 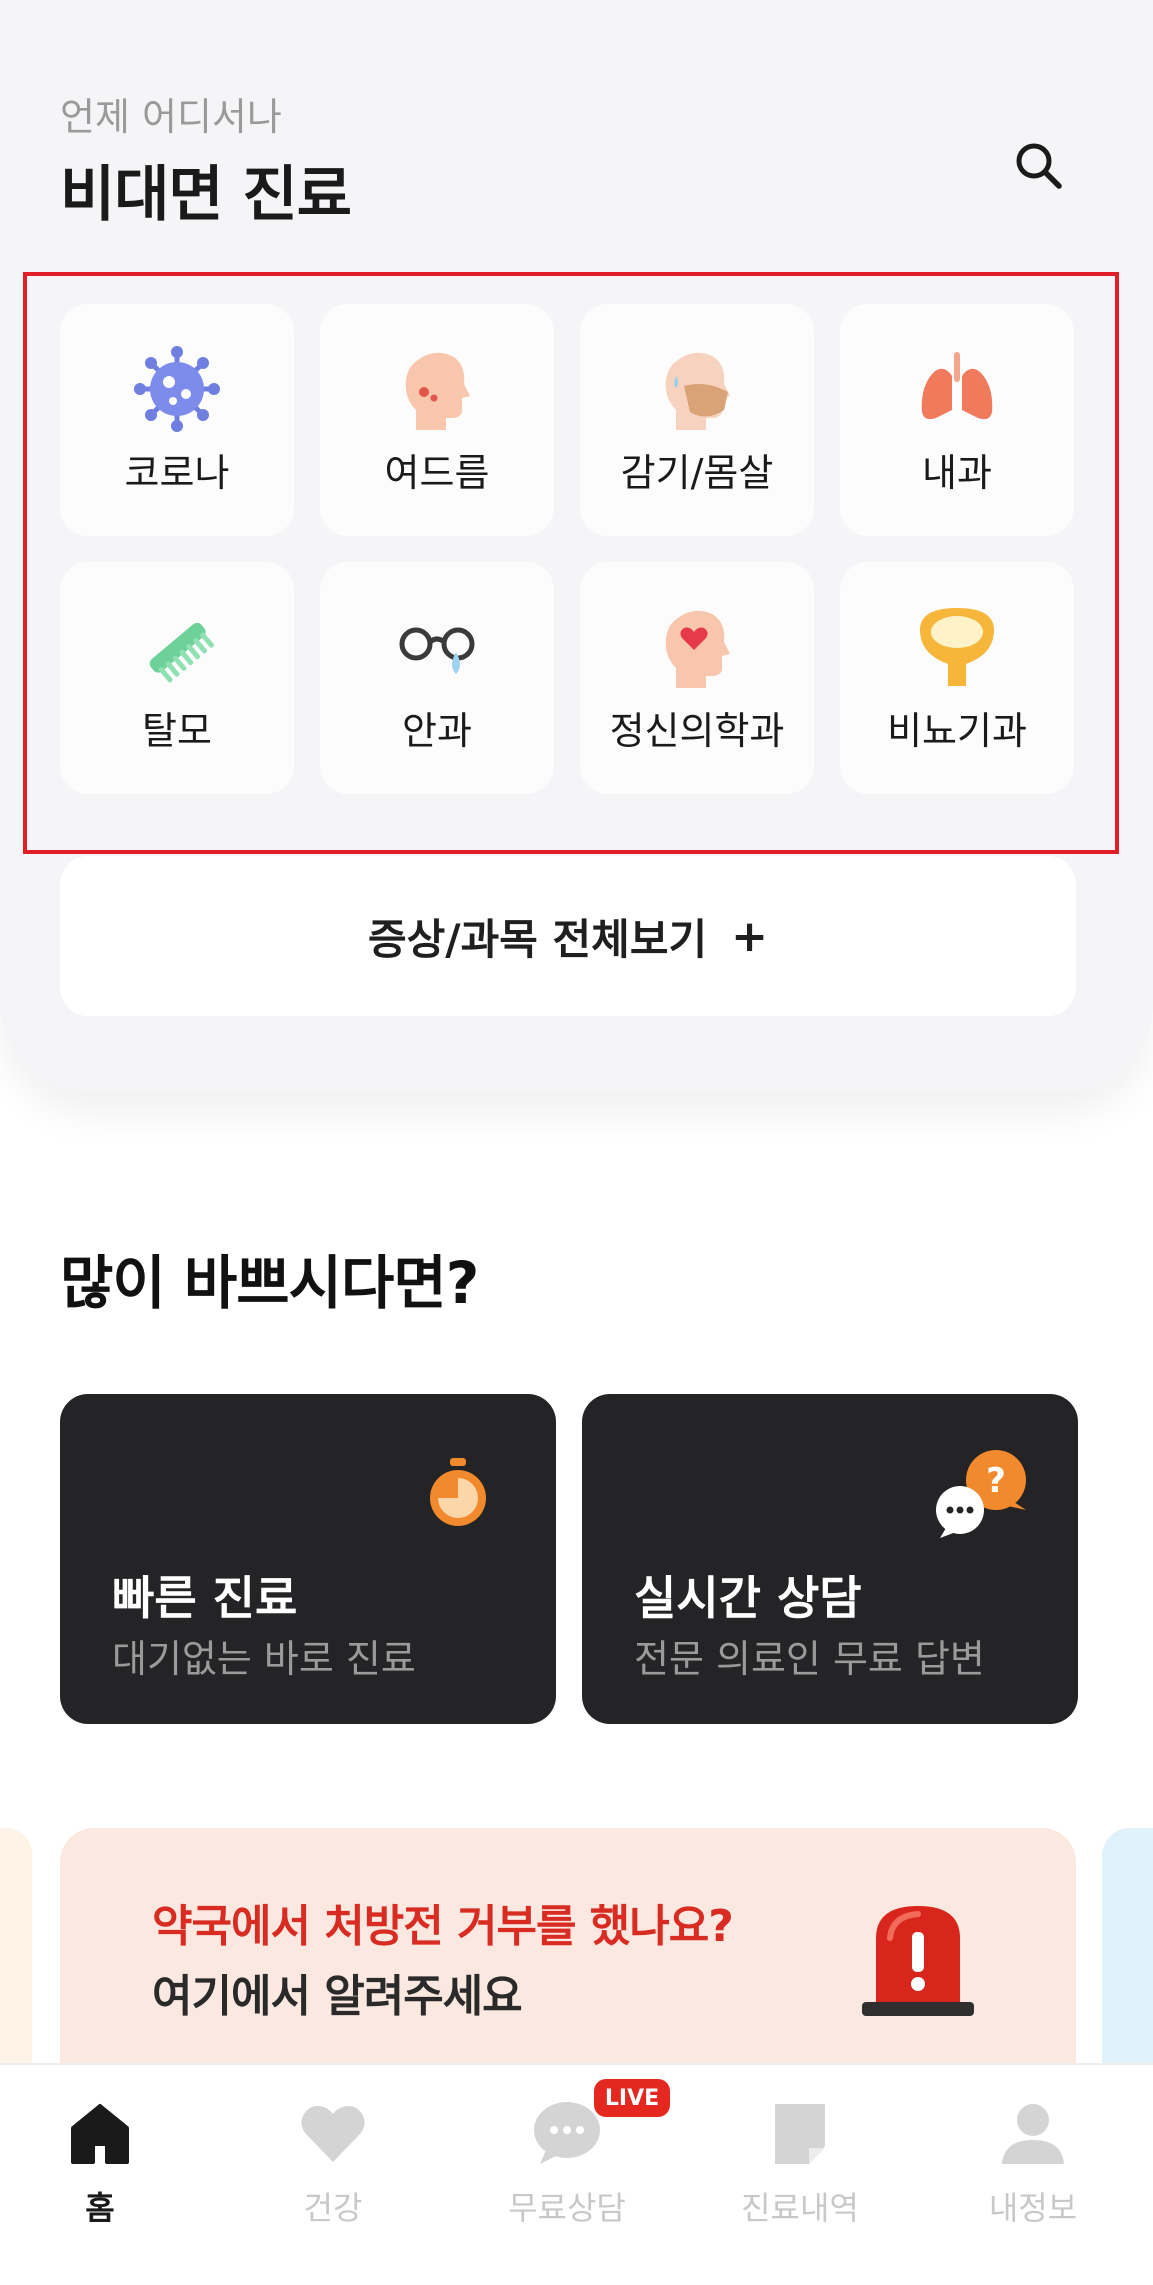 I want to click on tab-label: 홈, so click(x=100, y=2208).